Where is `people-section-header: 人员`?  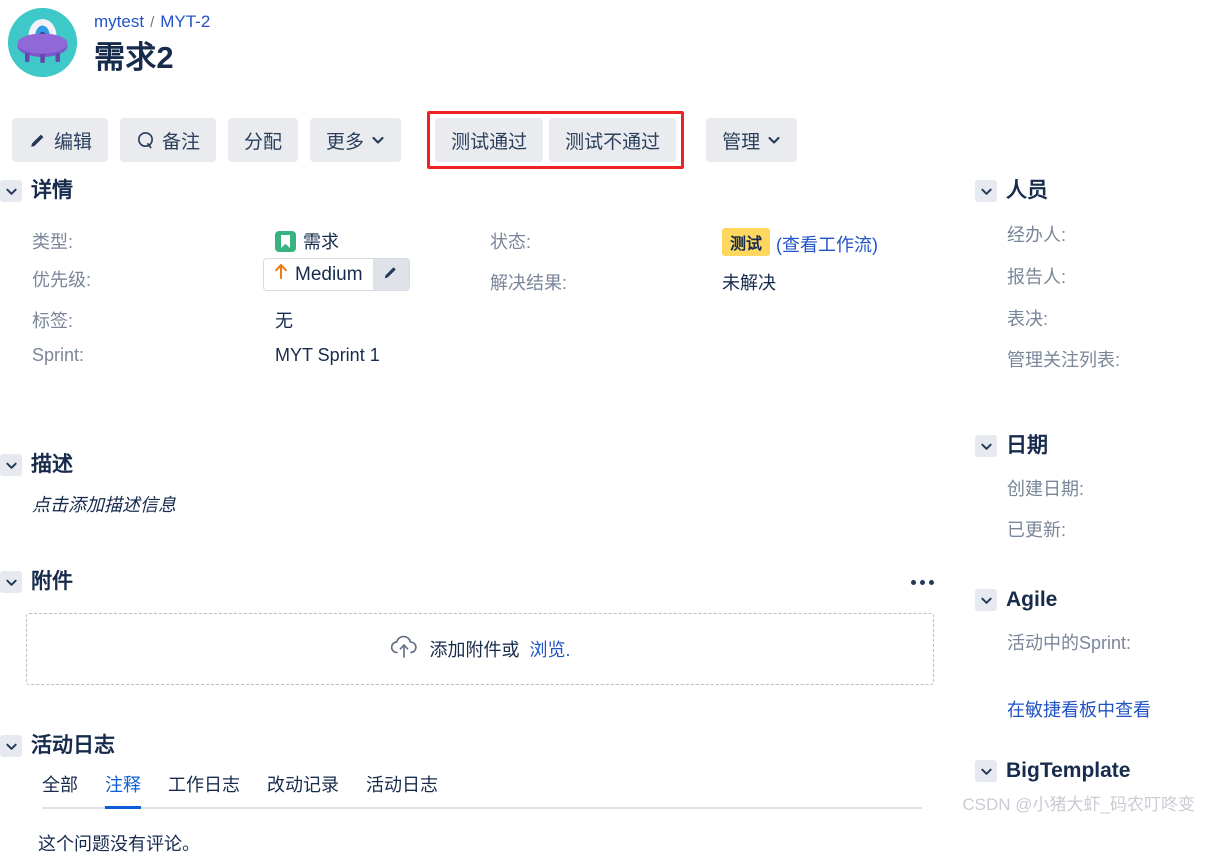
people-section-header: 人员 is located at coordinates (1091, 191).